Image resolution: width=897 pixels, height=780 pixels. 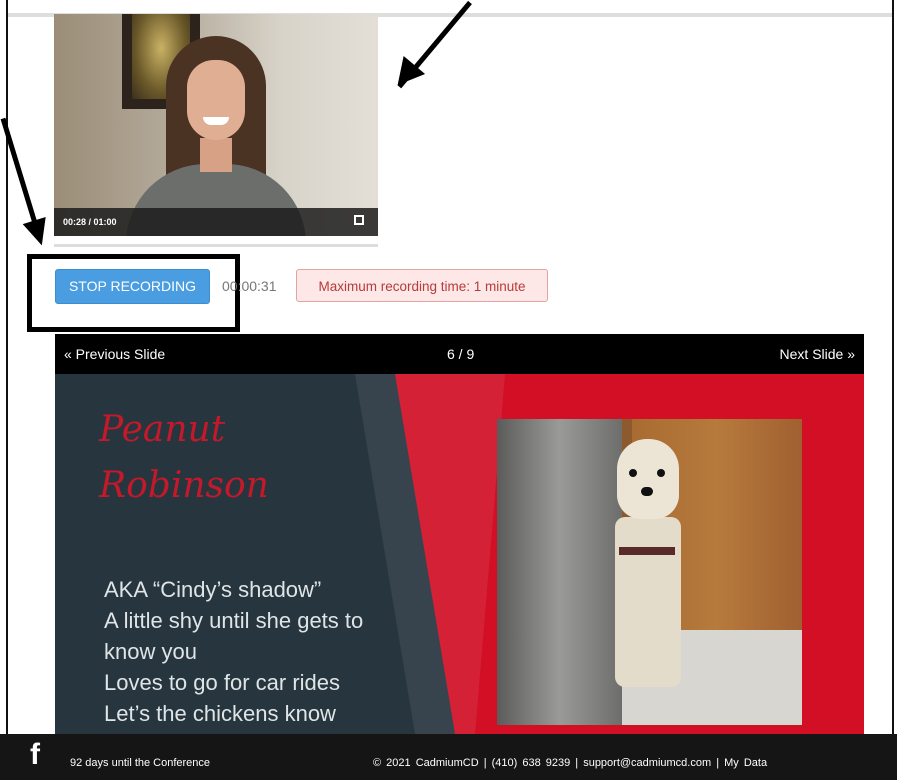 I want to click on slide-navigation: « Previous Slide 6 / 9 Next Slide », so click(x=459, y=354).